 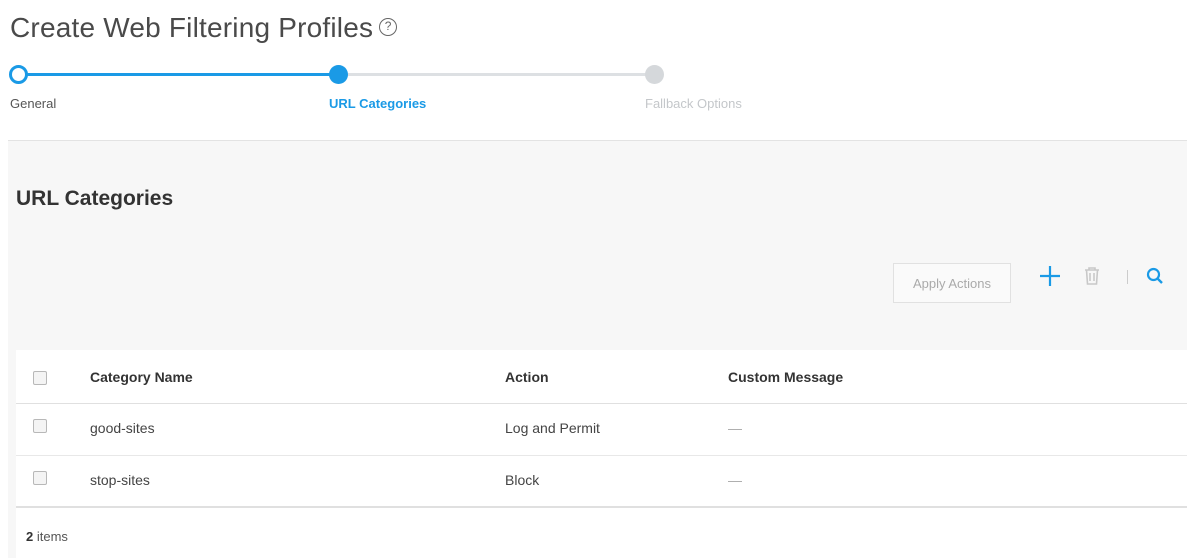 I want to click on help-icon: ?, so click(x=388, y=26).